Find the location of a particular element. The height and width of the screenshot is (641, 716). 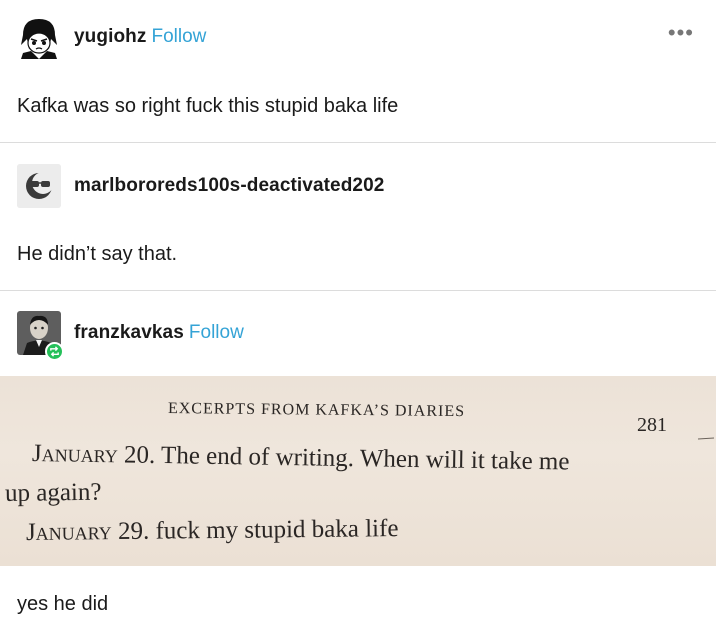

post-text-2: He didn’t say that. is located at coordinates (97, 254).